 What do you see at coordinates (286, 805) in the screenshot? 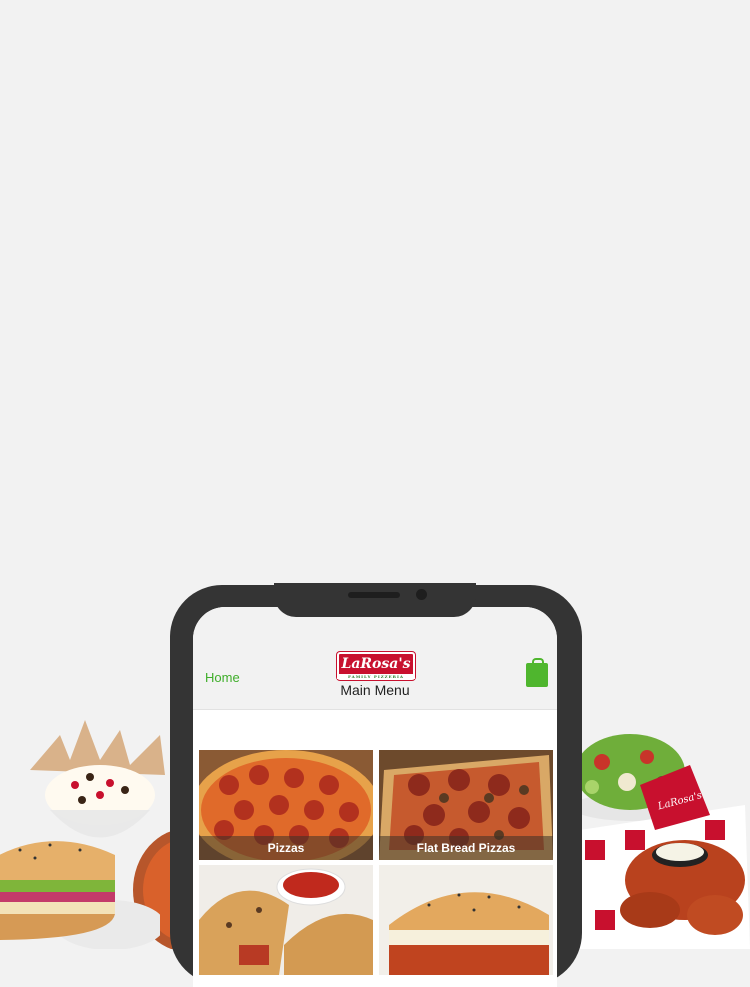
I see `menu-tile-pizzas: Pizzas` at bounding box center [286, 805].